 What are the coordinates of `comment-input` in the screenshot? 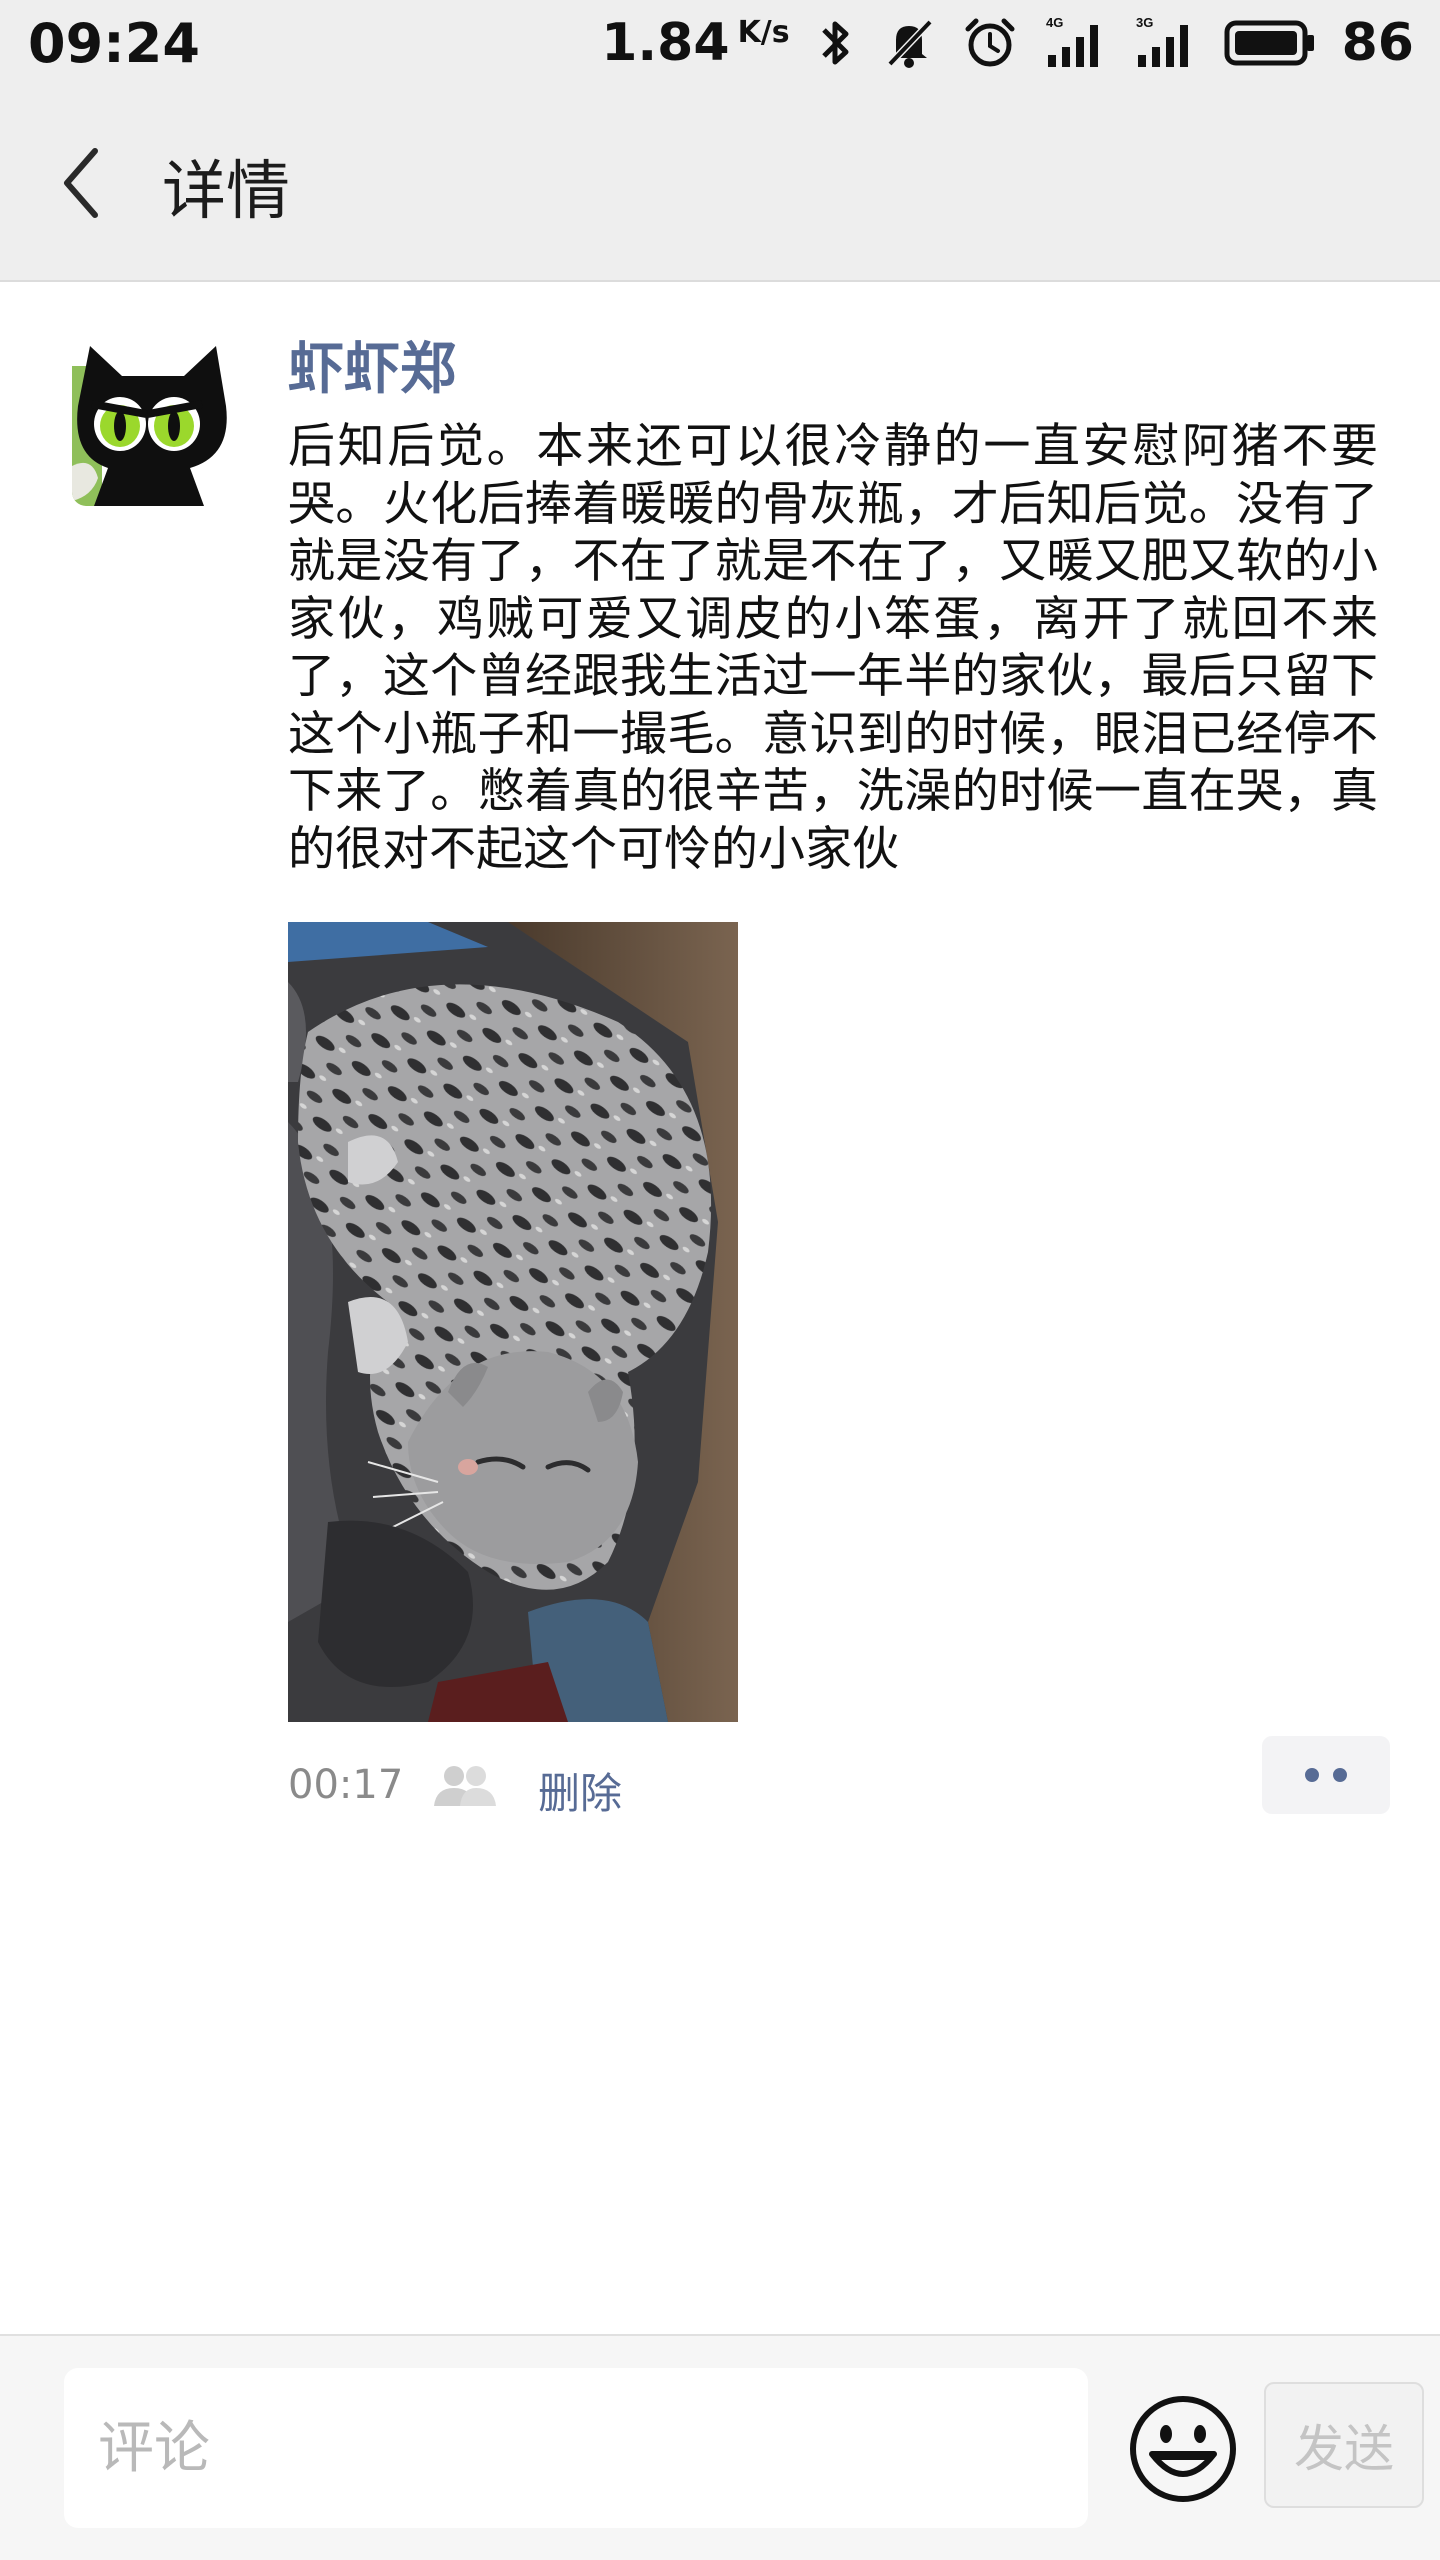 It's located at (576, 2448).